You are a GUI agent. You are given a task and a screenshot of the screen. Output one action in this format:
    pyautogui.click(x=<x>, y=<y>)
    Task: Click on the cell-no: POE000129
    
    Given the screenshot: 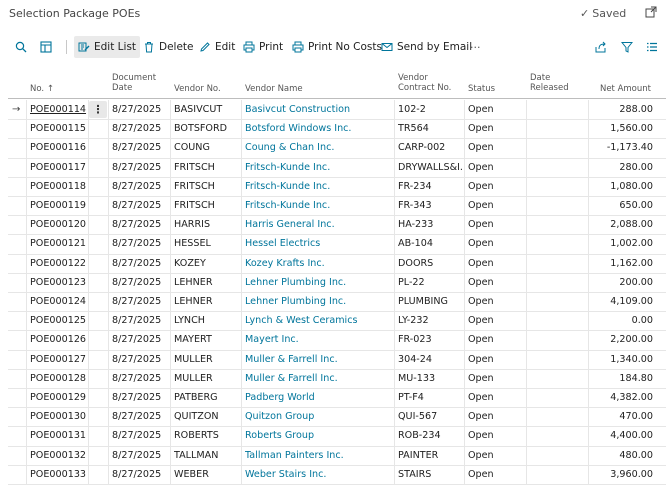 What is the action you would take?
    pyautogui.click(x=59, y=397)
    